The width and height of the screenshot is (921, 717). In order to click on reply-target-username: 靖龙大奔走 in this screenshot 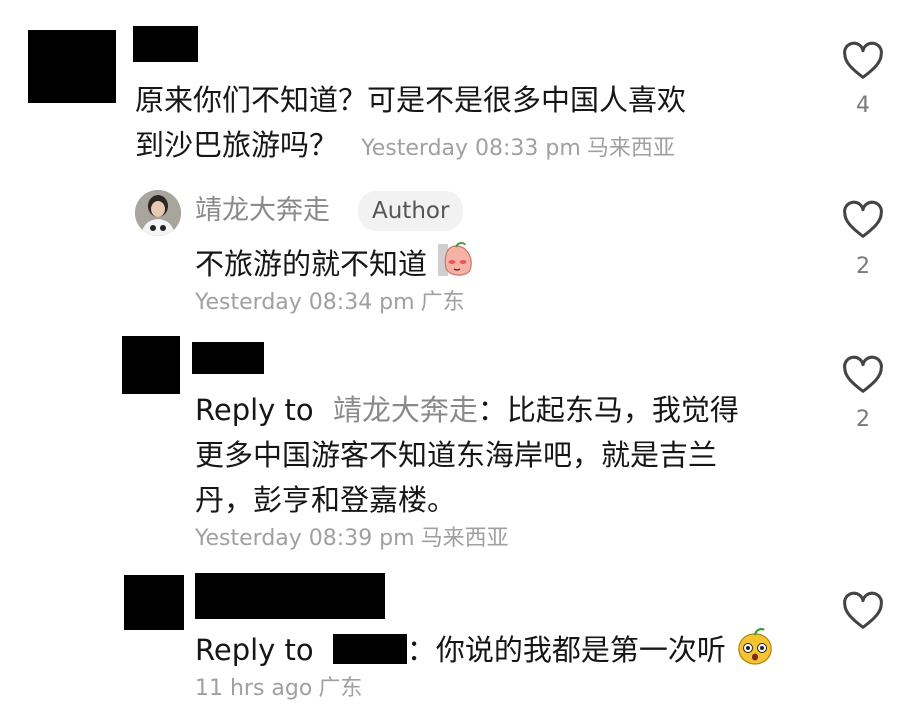, I will do `click(405, 410)`.